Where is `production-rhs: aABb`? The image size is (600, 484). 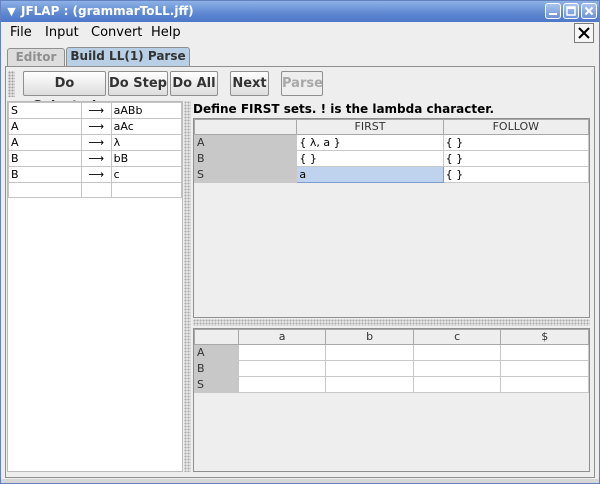
production-rhs: aABb is located at coordinates (146, 110).